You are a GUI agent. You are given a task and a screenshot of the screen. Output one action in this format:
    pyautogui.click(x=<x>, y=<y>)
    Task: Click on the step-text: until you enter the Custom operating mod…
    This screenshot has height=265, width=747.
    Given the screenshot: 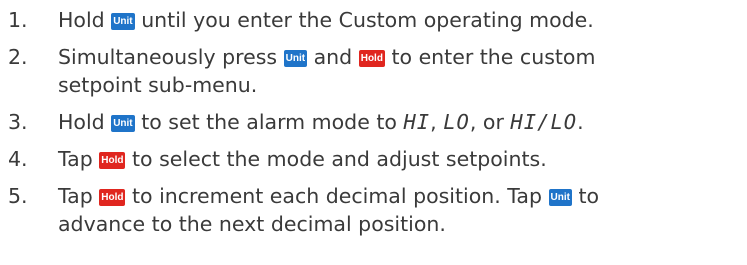 What is the action you would take?
    pyautogui.click(x=367, y=20)
    